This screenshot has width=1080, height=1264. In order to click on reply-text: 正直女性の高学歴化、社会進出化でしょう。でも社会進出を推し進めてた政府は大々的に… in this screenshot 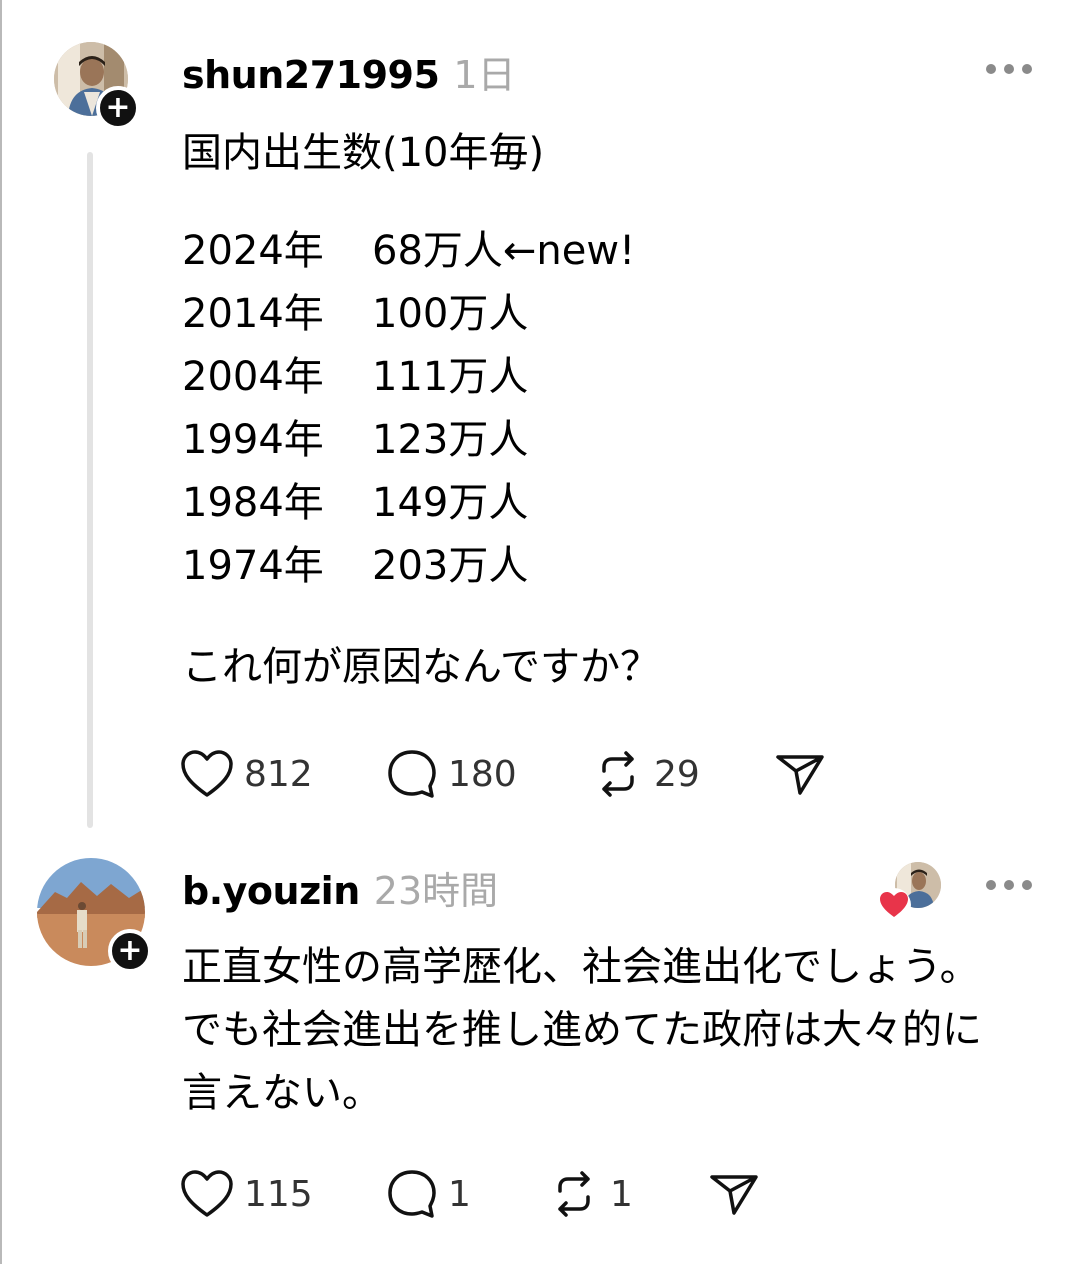, I will do `click(582, 1030)`.